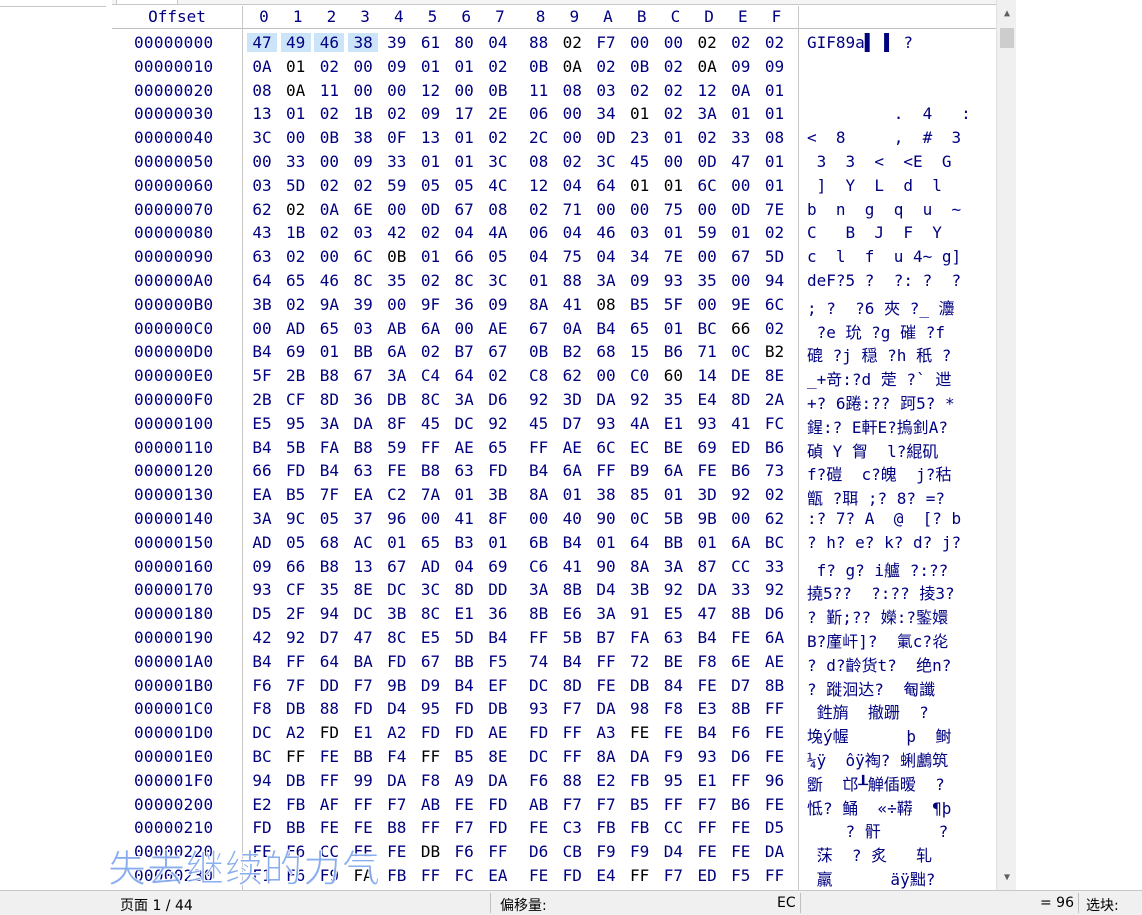  I want to click on byte-cell: 65, so click(296, 280).